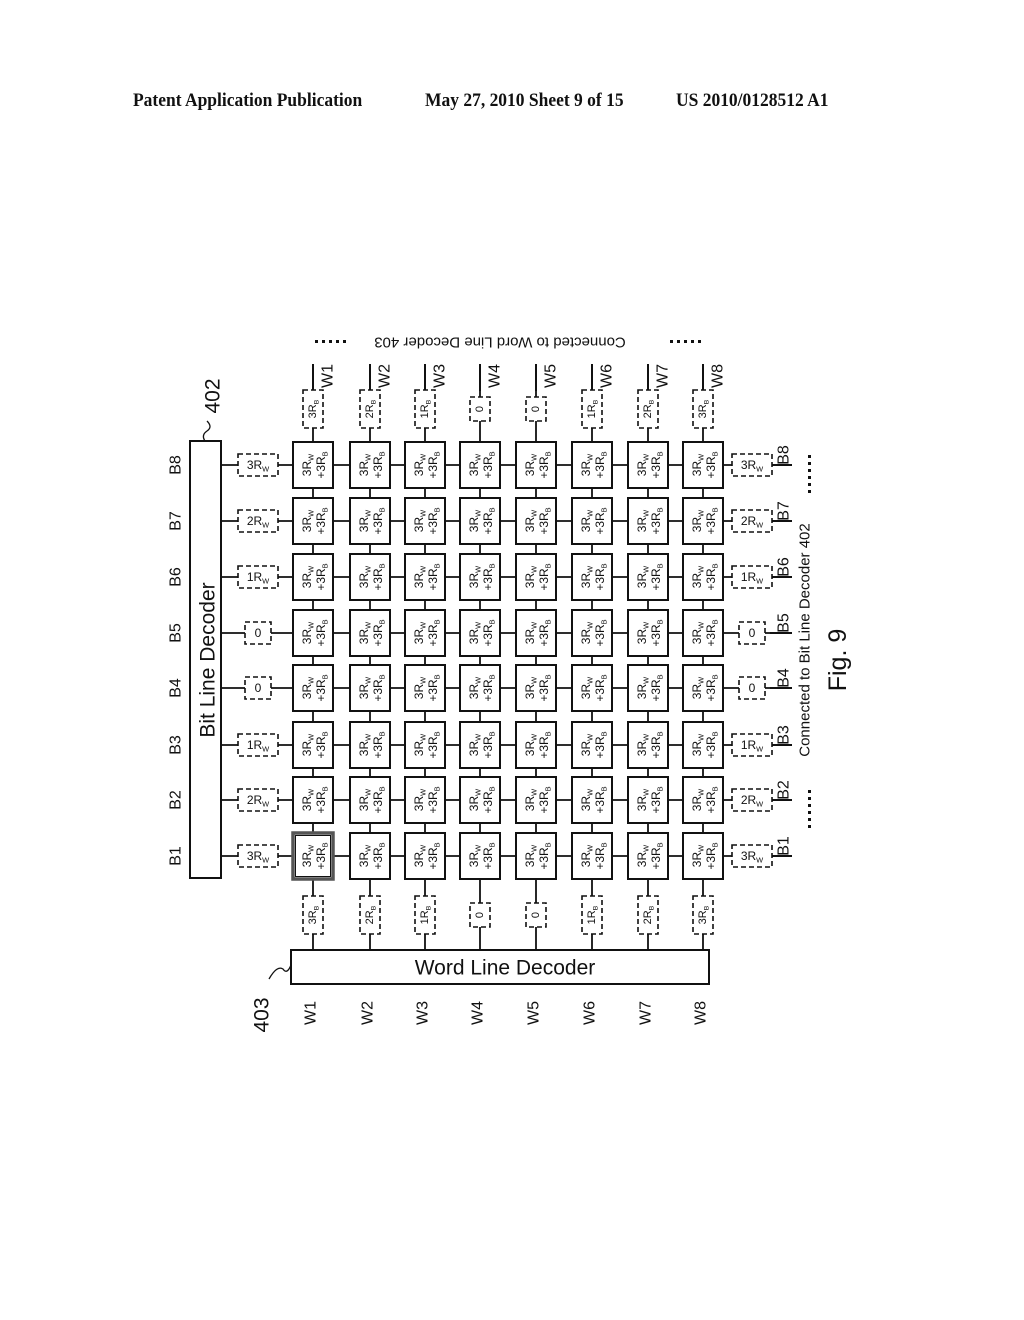  What do you see at coordinates (590, 1013) in the screenshot?
I see `word-line-label-bottom-W6: W6` at bounding box center [590, 1013].